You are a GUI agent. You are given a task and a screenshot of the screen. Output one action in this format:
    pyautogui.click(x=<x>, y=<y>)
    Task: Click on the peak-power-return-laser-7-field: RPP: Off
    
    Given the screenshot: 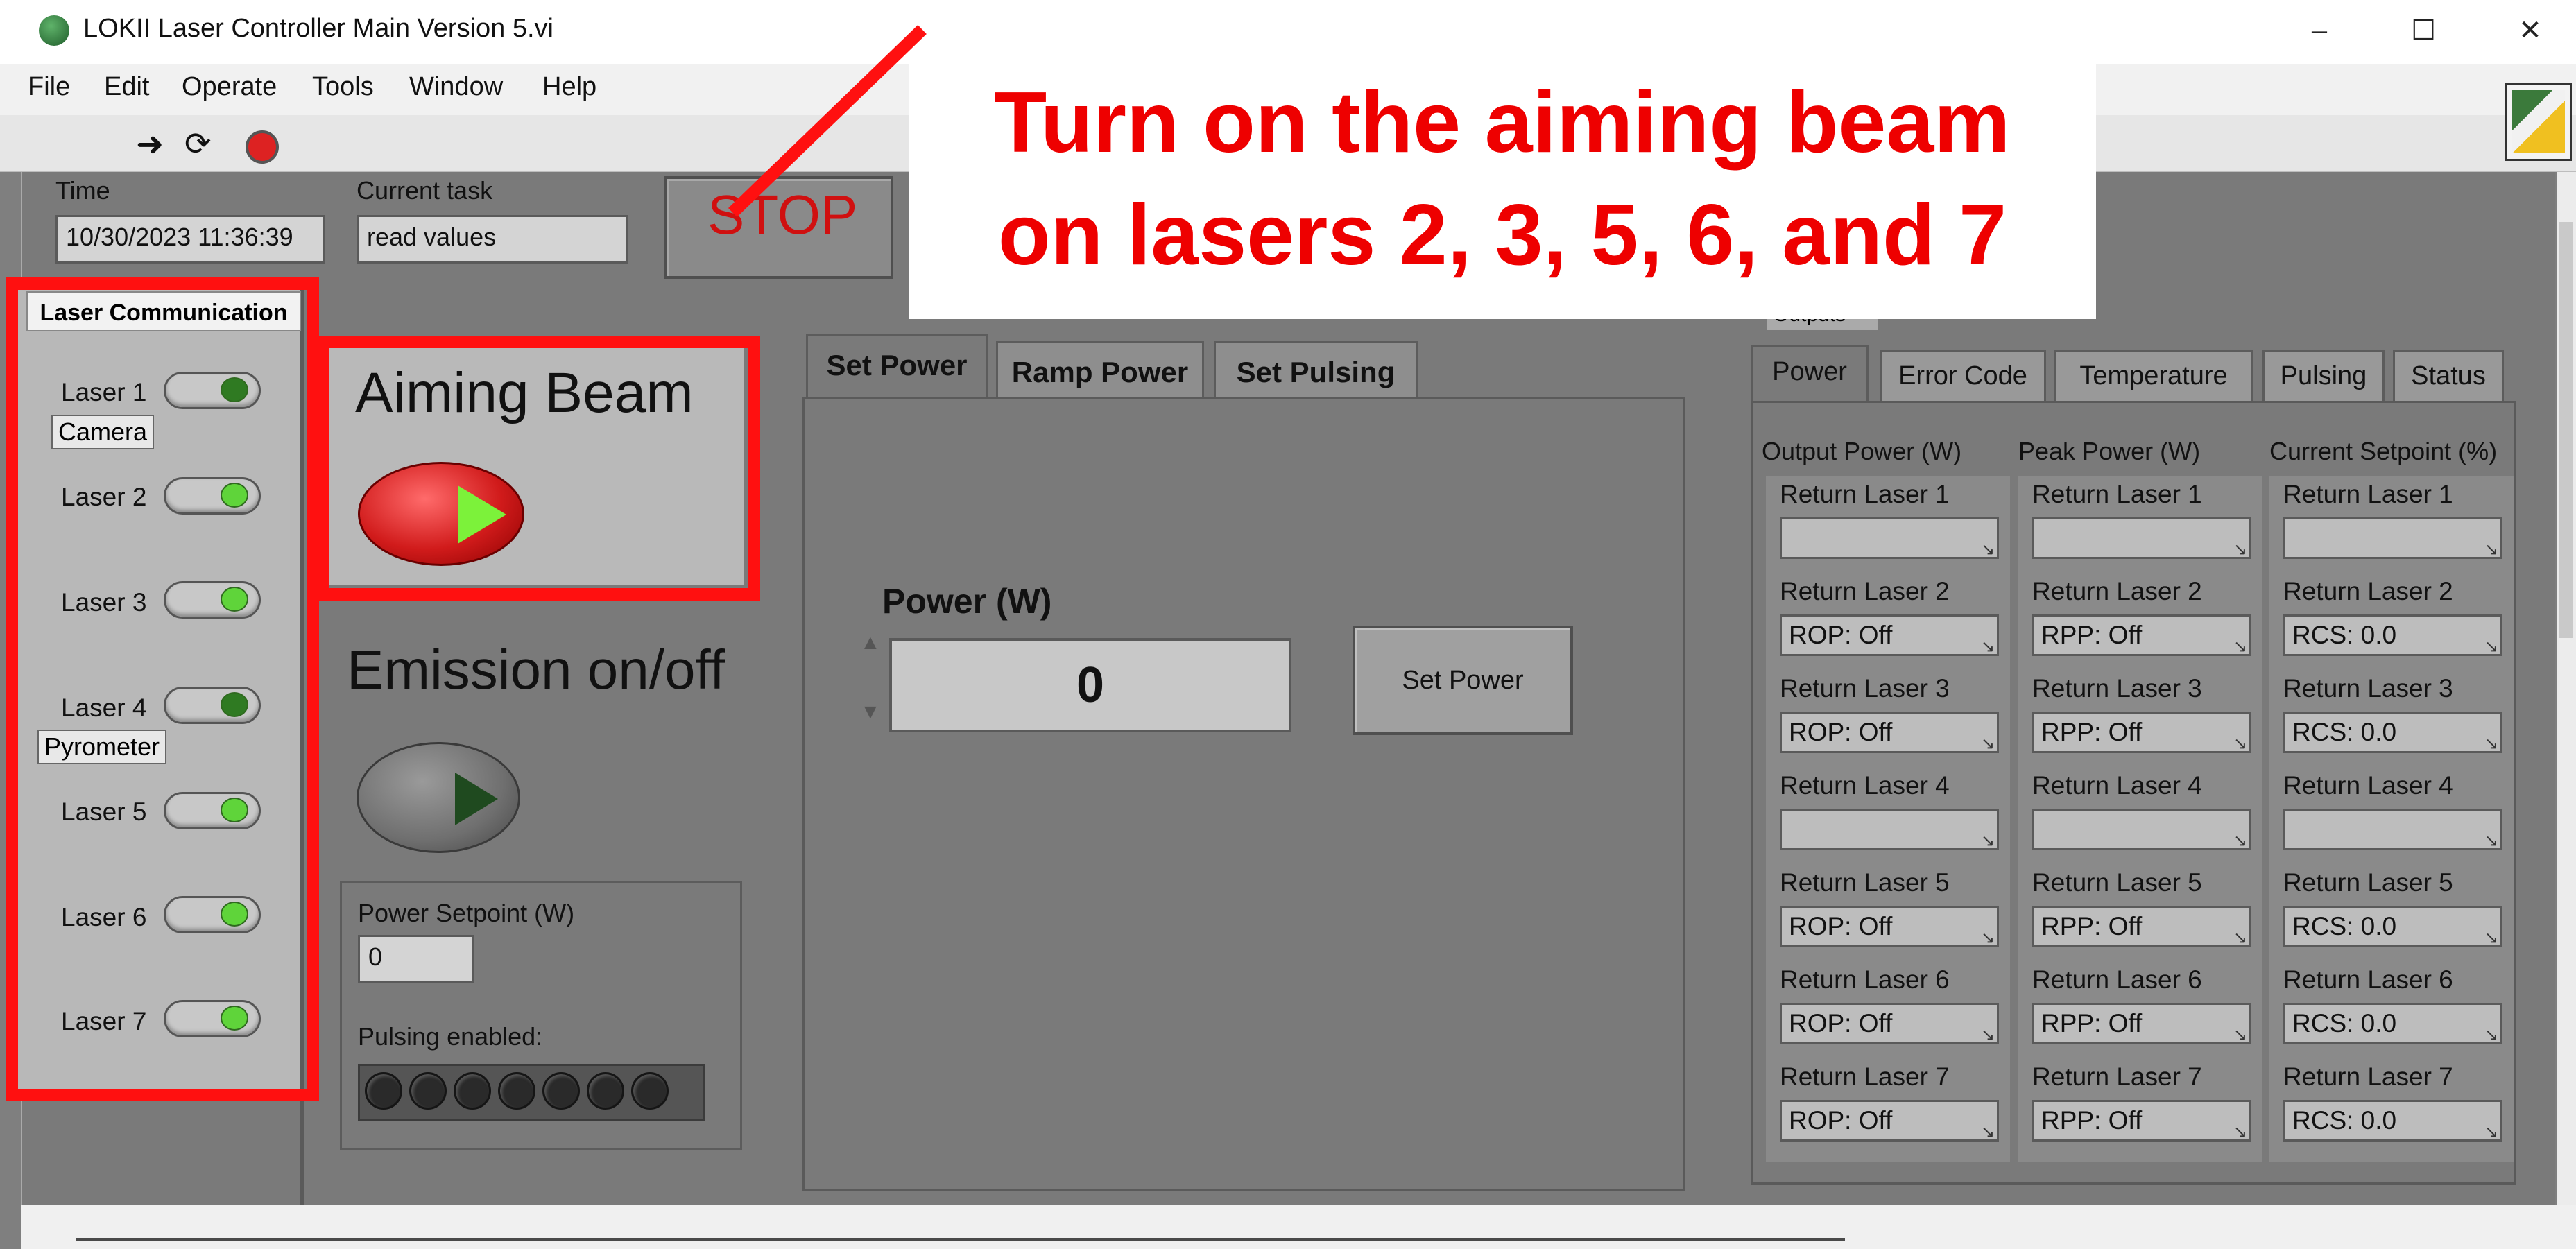 What is the action you would take?
    pyautogui.click(x=2141, y=1121)
    